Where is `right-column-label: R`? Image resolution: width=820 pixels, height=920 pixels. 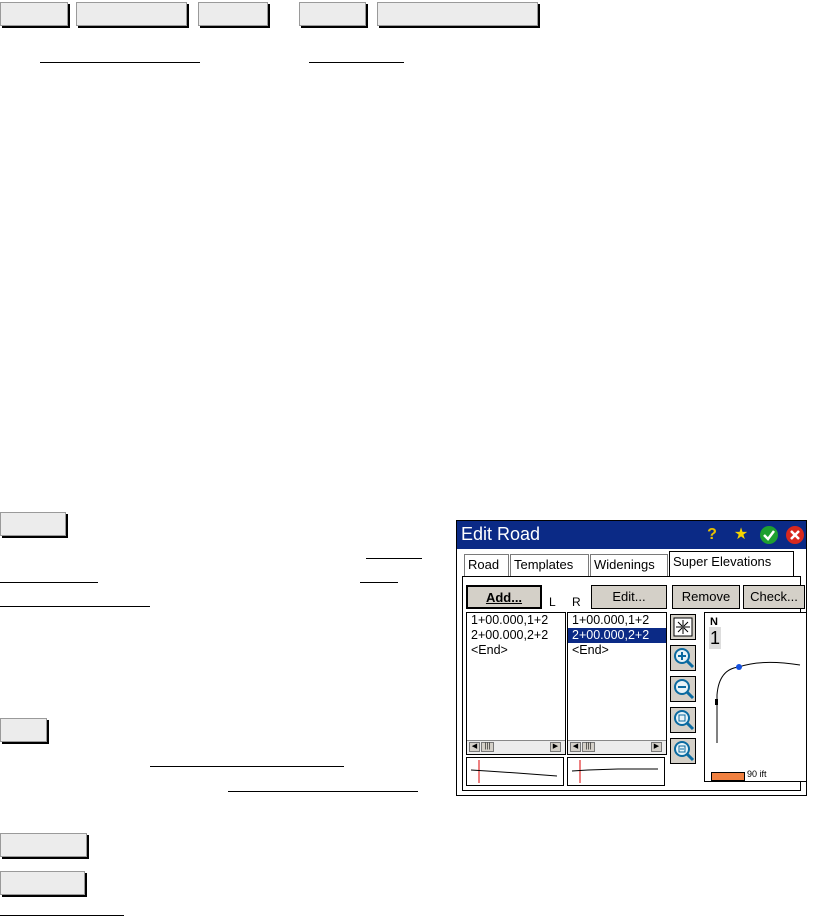
right-column-label: R is located at coordinates (576, 602).